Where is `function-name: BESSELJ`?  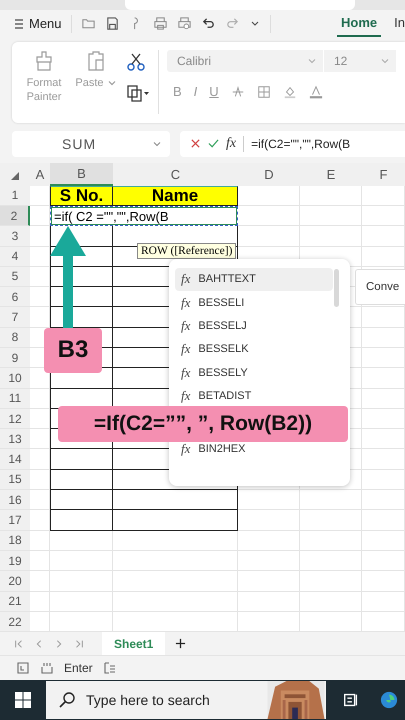 function-name: BESSELJ is located at coordinates (222, 326).